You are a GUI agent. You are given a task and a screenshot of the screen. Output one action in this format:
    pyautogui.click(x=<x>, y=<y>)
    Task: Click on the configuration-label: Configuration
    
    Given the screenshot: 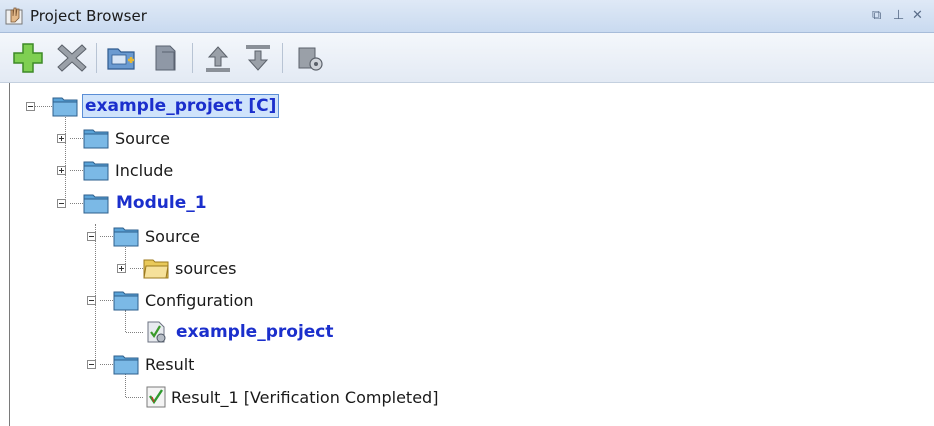 What is the action you would take?
    pyautogui.click(x=199, y=300)
    